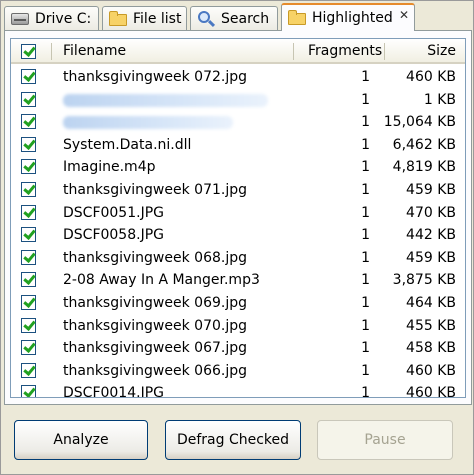 This screenshot has width=474, height=475. I want to click on cell-filename: System.Data.ni.dll, so click(127, 144).